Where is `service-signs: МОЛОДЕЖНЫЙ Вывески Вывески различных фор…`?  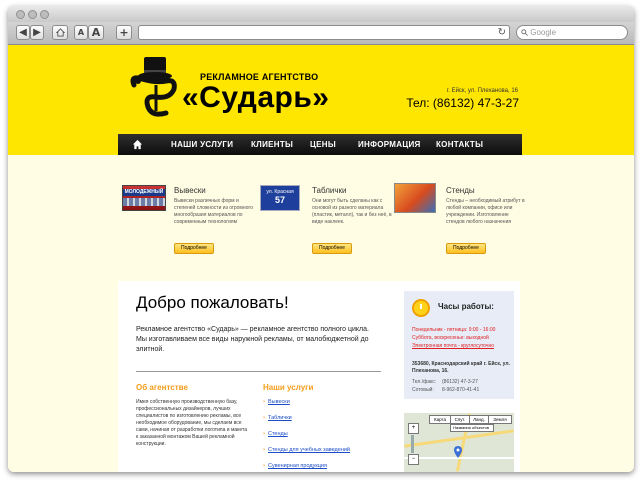 service-signs: МОЛОДЕЖНЫЙ Вывески Вывески различных фор… is located at coordinates (187, 225).